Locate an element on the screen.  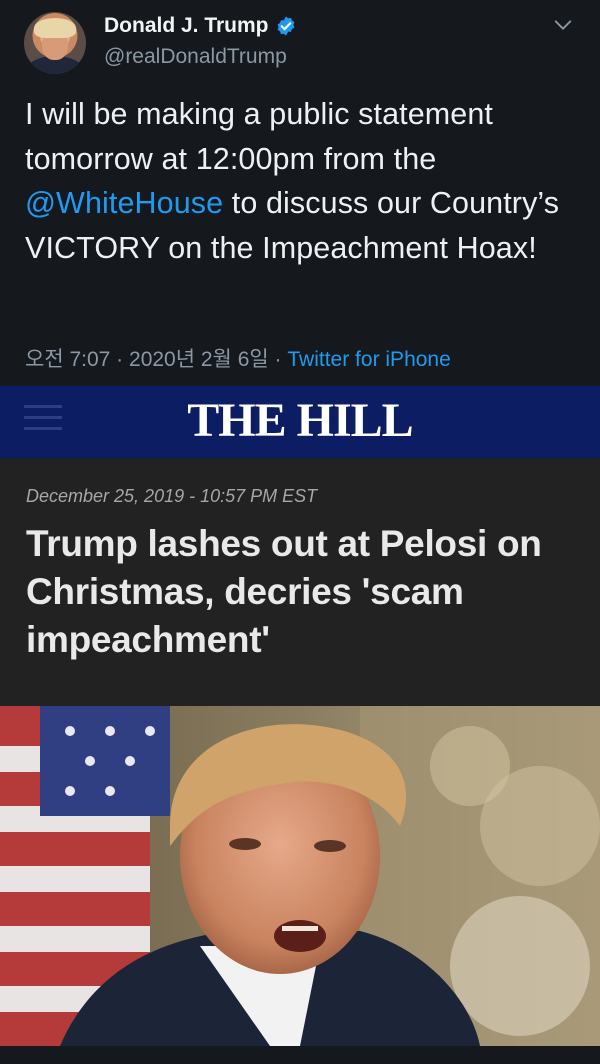
tweet-timestamp: 오전 7:07 · 2020년 2월 6일 · is located at coordinates (156, 359).